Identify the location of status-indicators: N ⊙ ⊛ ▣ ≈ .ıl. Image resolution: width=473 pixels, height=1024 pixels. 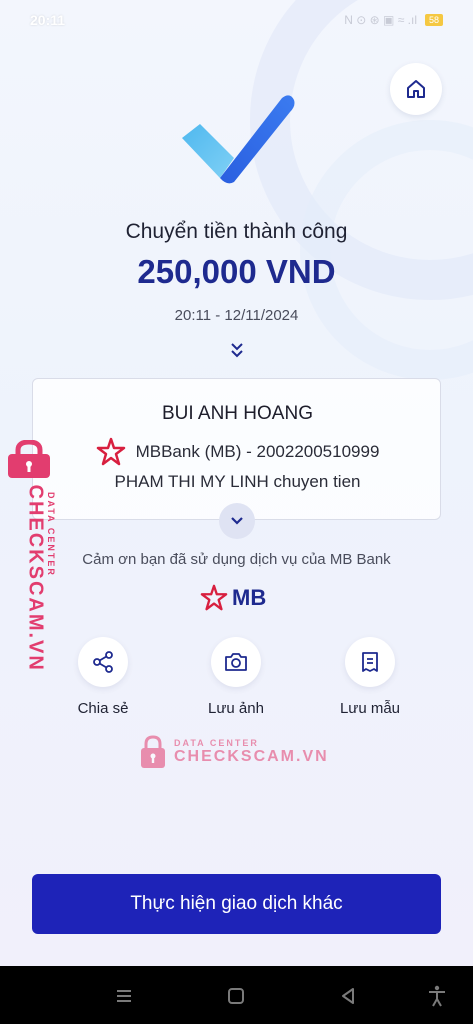
(380, 20).